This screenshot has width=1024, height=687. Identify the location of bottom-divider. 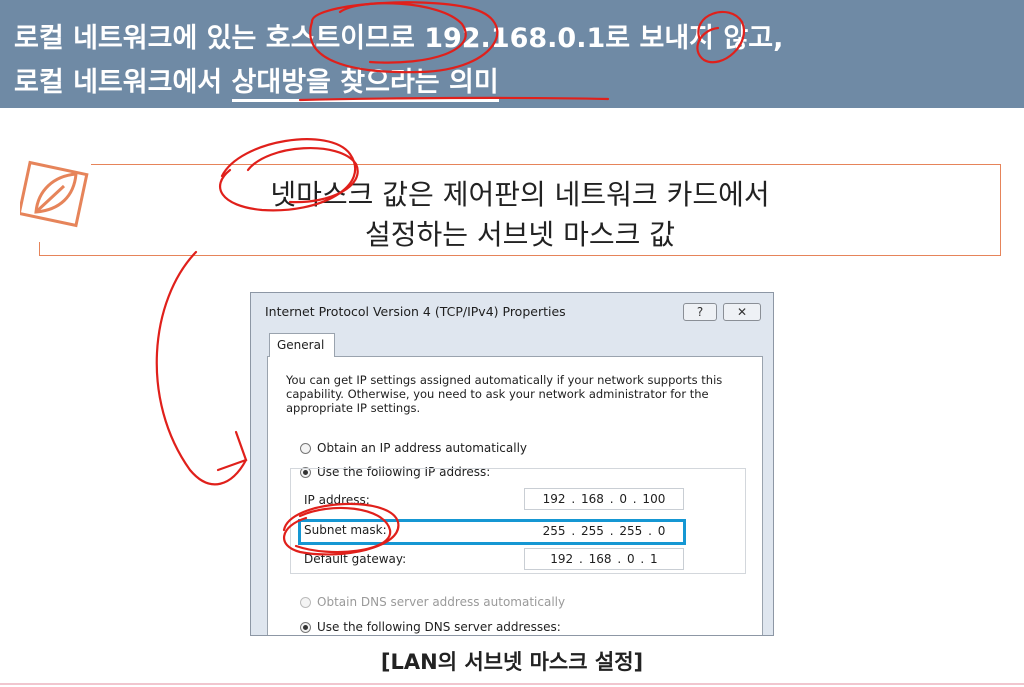
(512, 684).